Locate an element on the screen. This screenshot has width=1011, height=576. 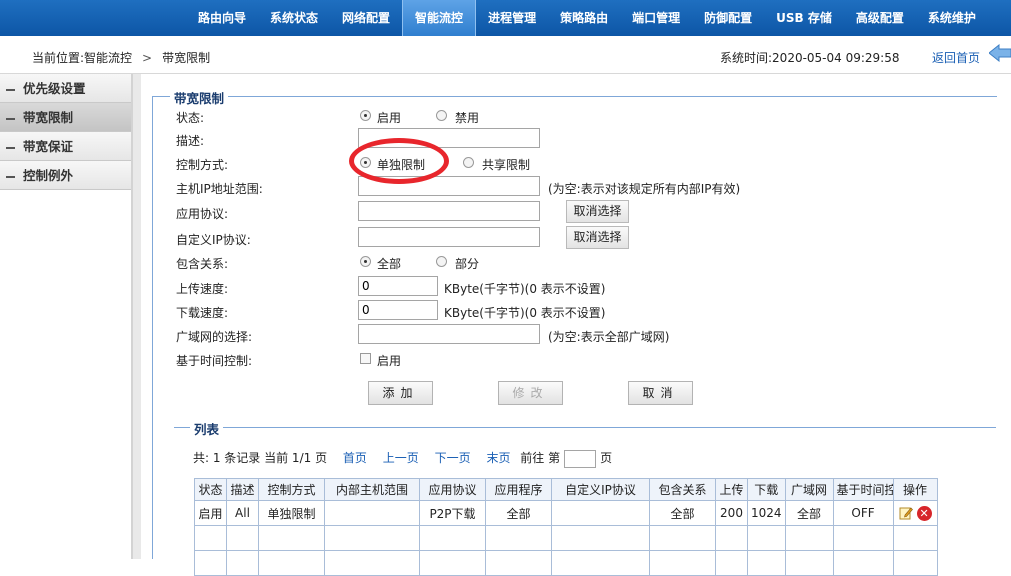
nav-item: 进程管理 is located at coordinates (512, 18).